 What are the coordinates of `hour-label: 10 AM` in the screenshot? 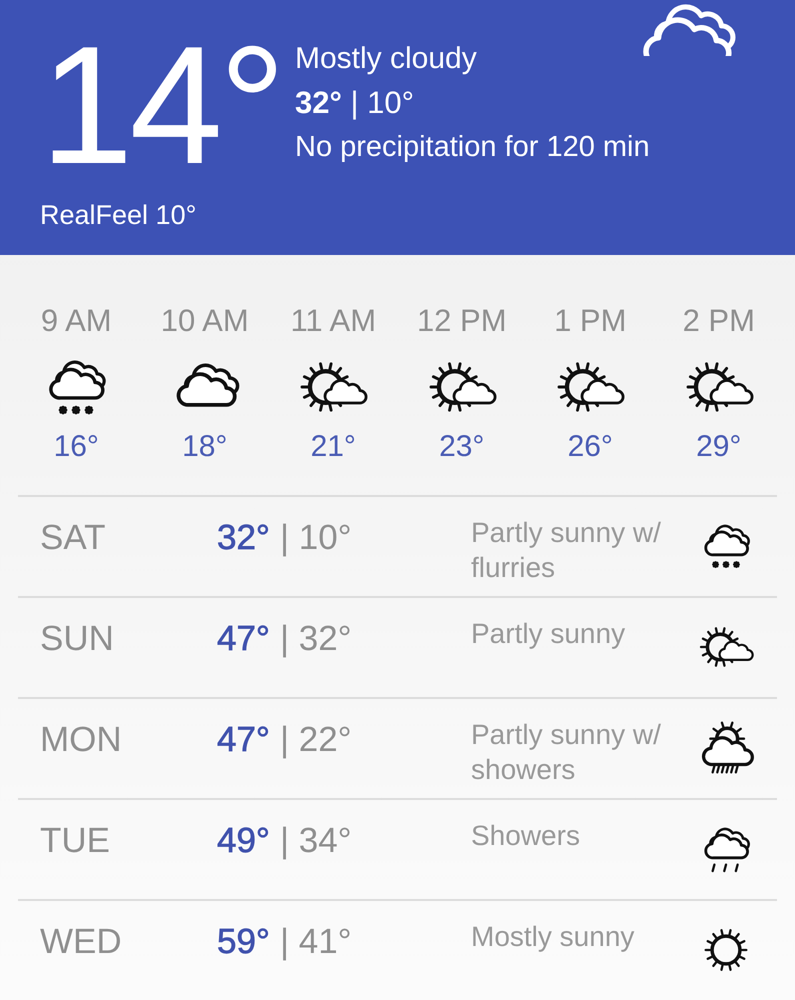 It's located at (204, 321).